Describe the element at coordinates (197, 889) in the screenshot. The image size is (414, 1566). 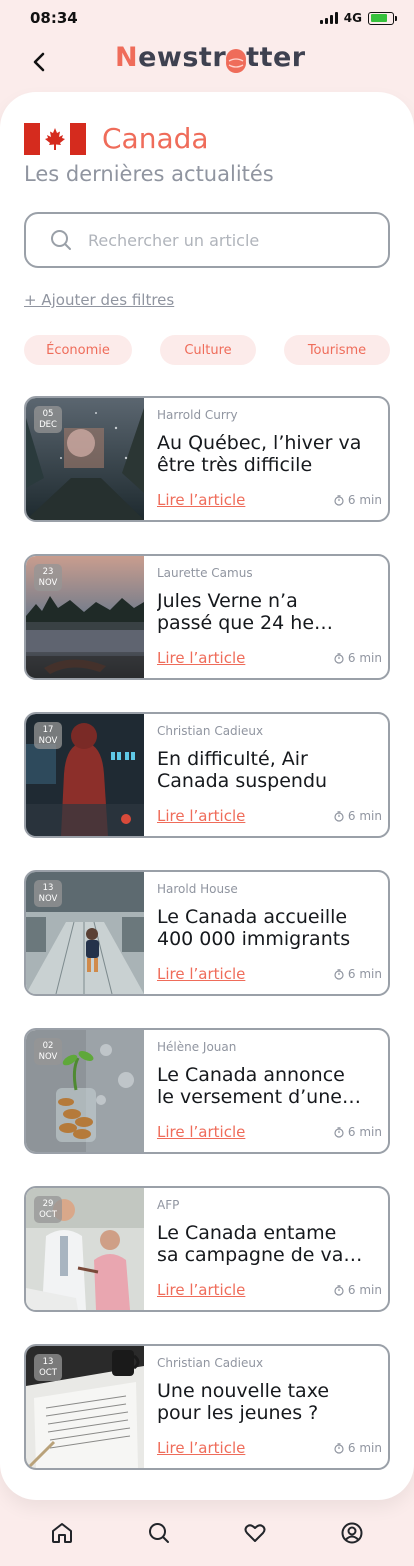
I see `article-author: Harold House` at that location.